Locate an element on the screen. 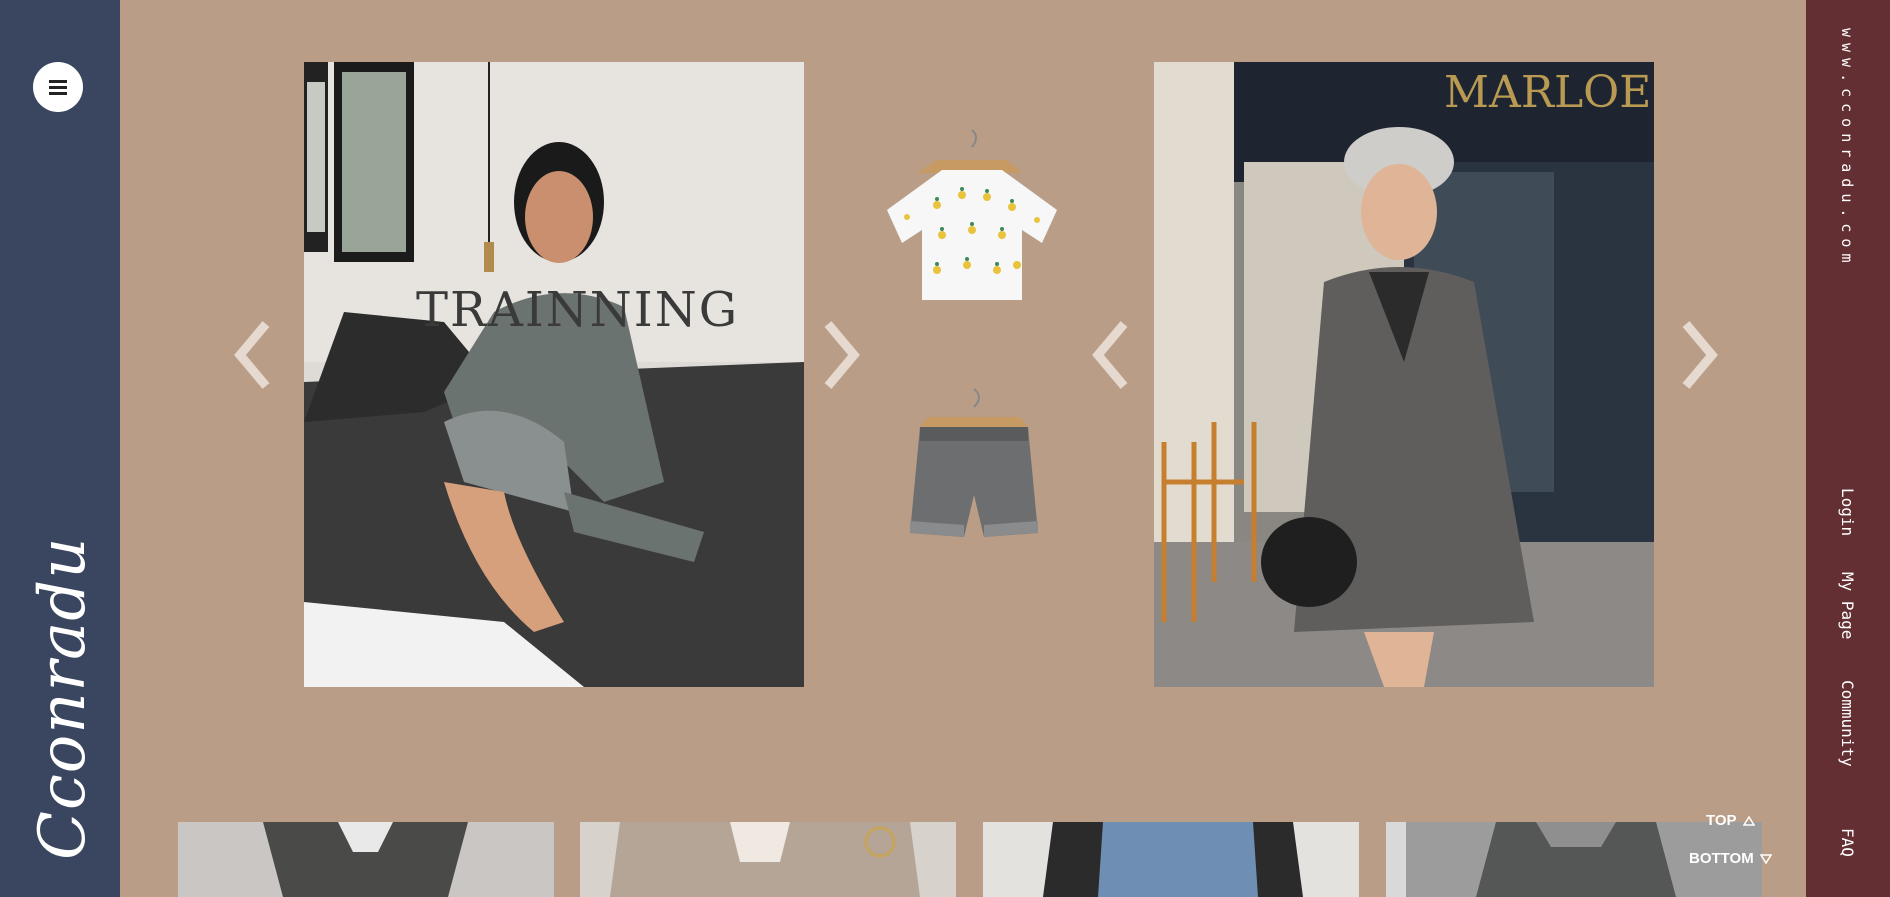  slider-prev-button is located at coordinates (252, 355).